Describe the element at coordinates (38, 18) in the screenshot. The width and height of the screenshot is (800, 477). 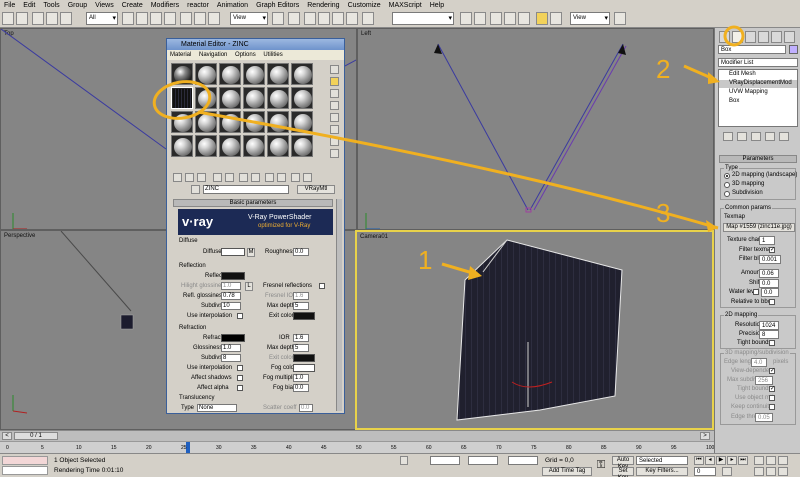
I see `link-icon` at that location.